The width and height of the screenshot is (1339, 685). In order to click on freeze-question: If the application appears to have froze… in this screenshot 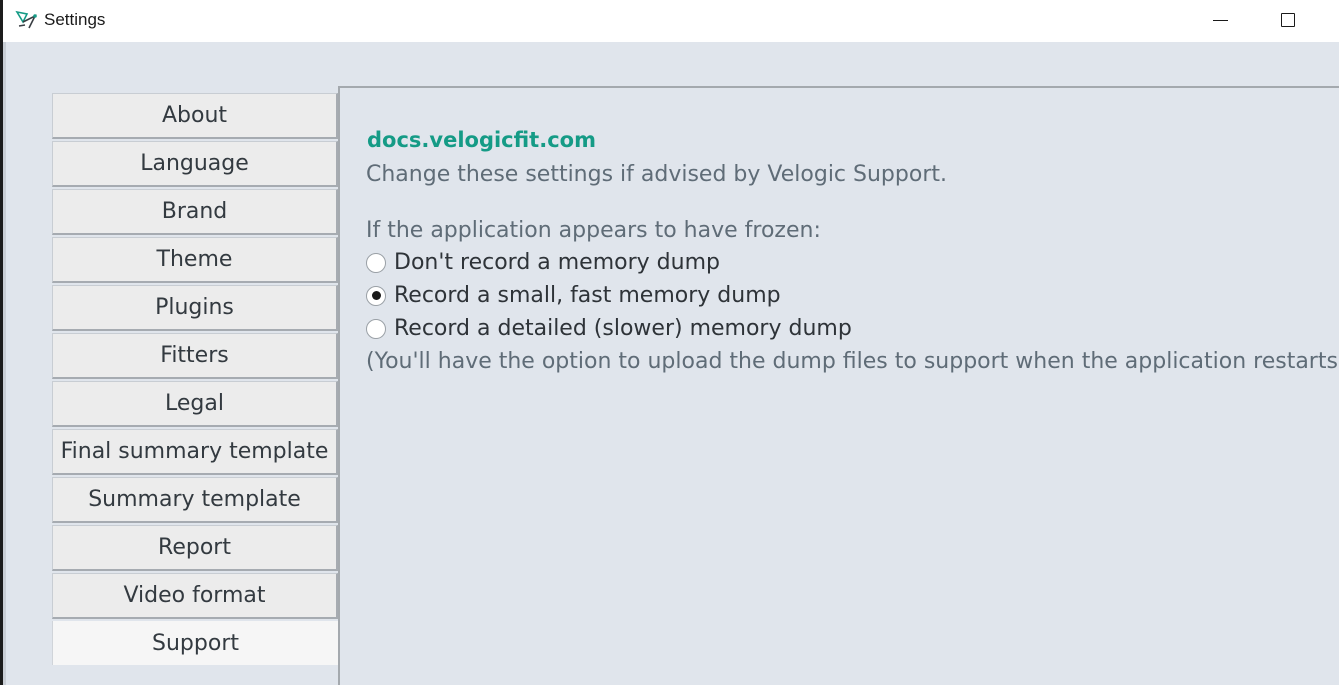, I will do `click(593, 230)`.